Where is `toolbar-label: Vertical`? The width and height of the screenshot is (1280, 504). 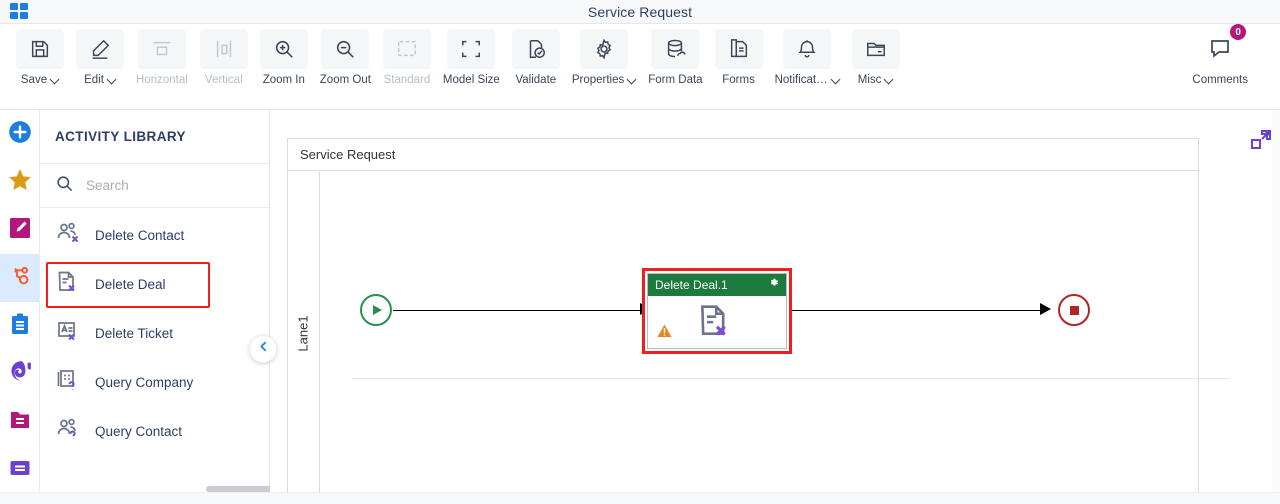 toolbar-label: Vertical is located at coordinates (223, 80).